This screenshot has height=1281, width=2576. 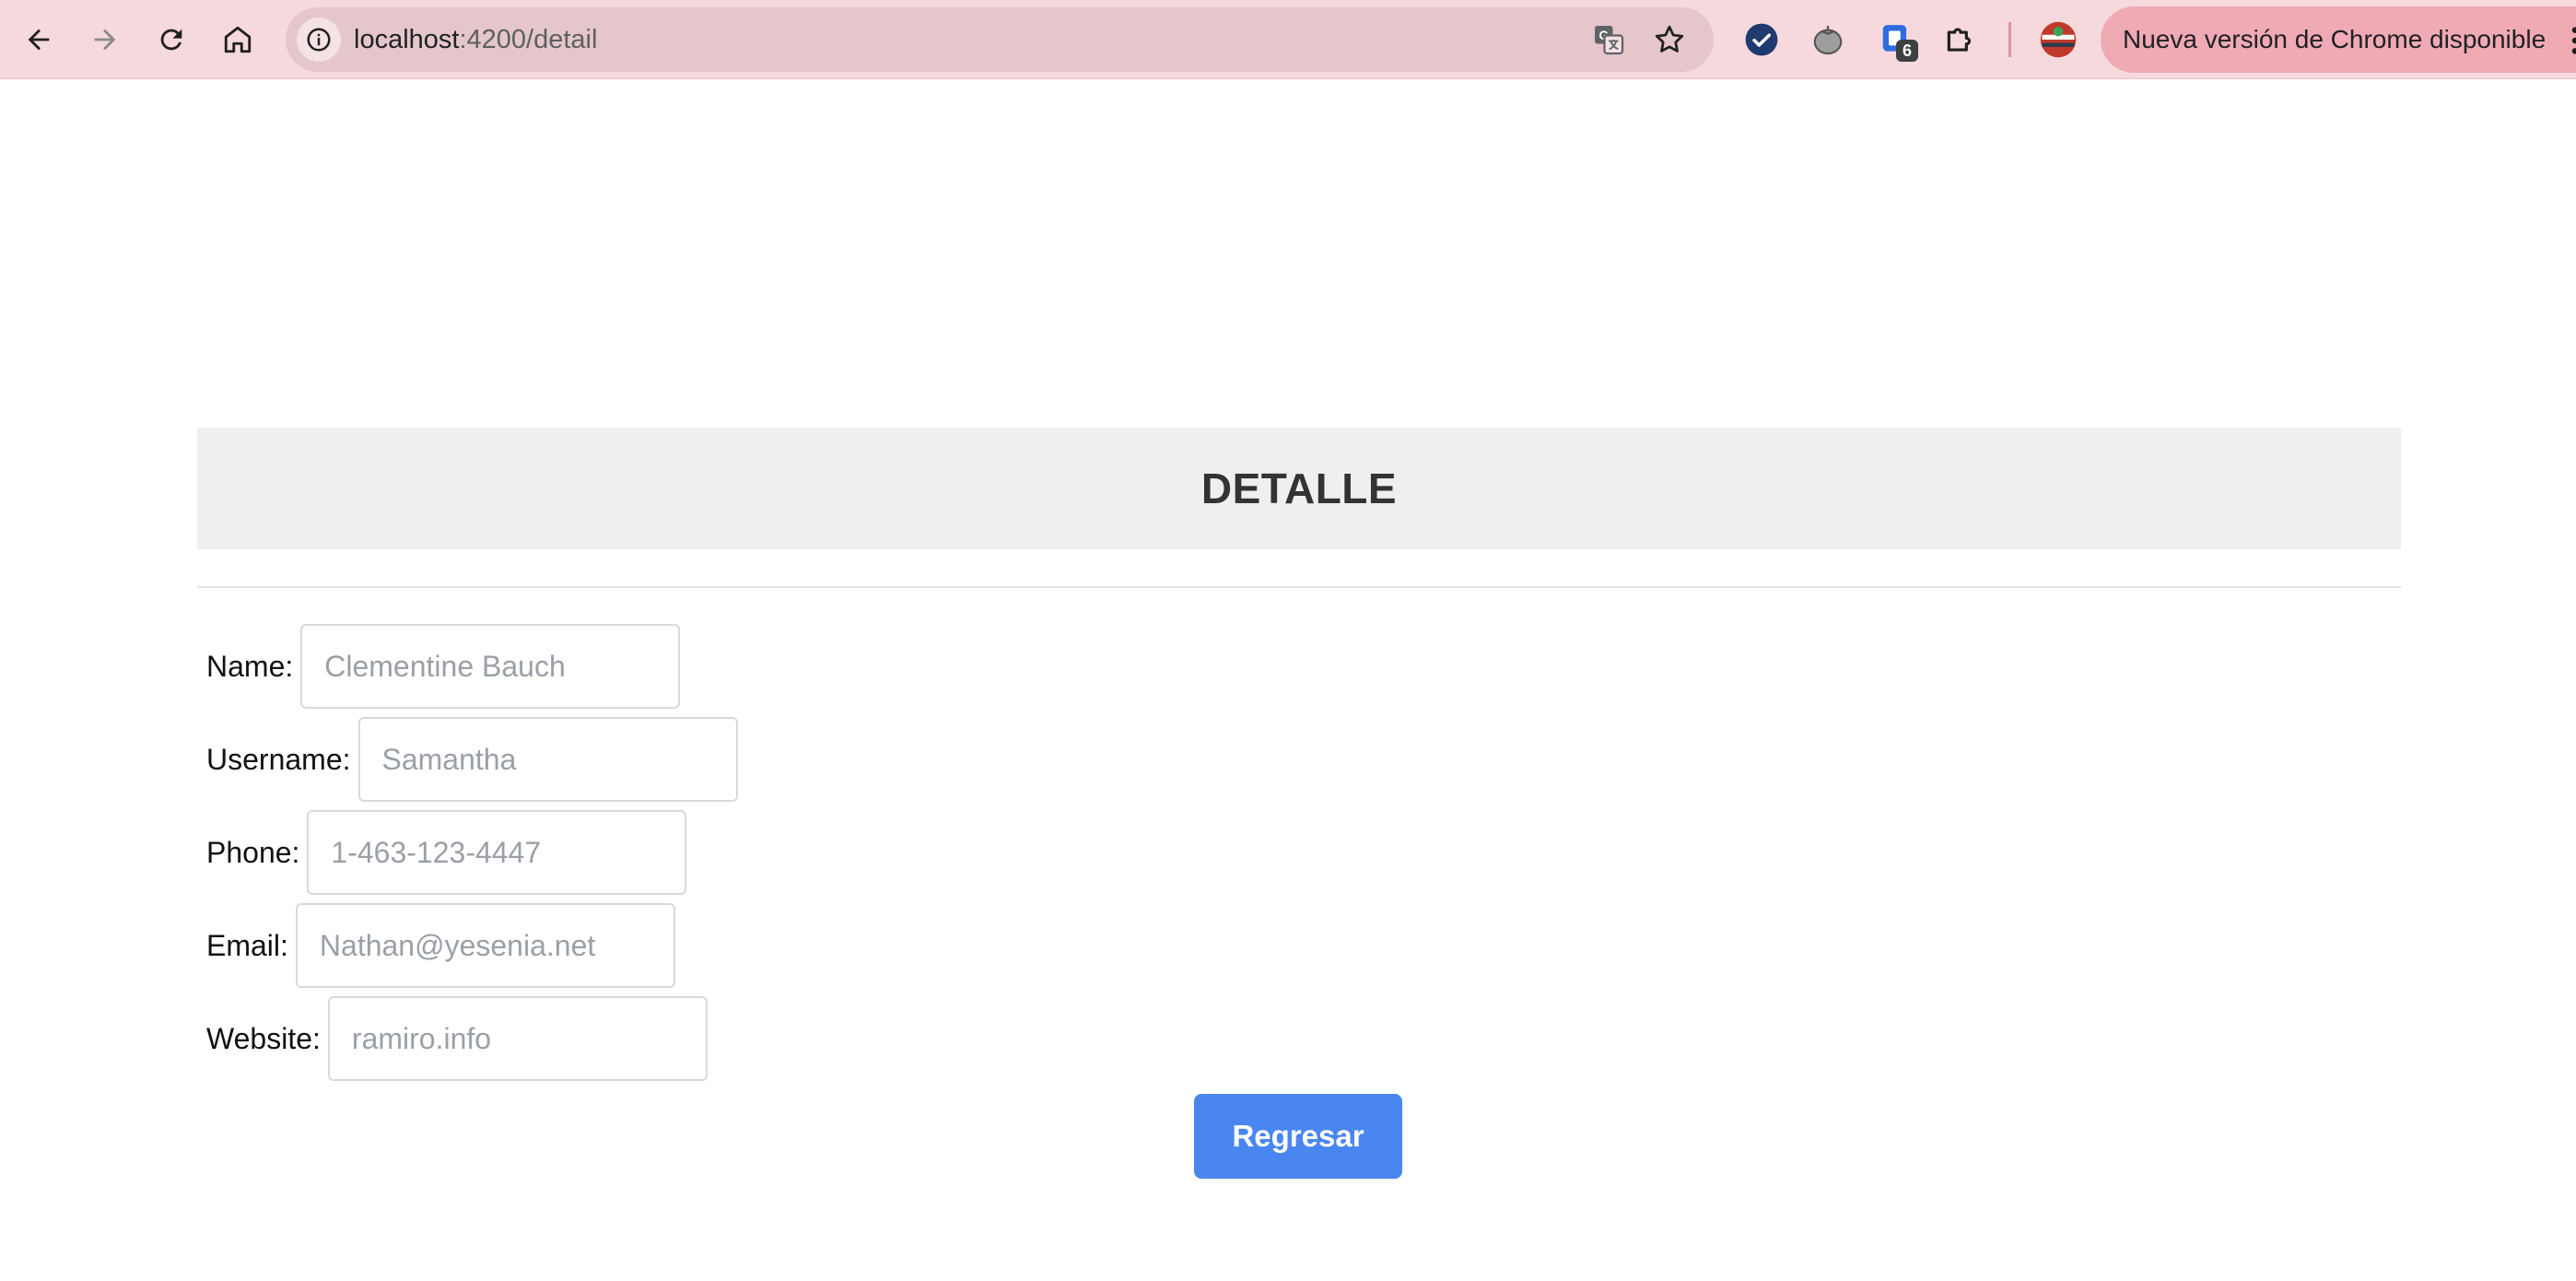 I want to click on page-title: DETALLE, so click(x=1299, y=488).